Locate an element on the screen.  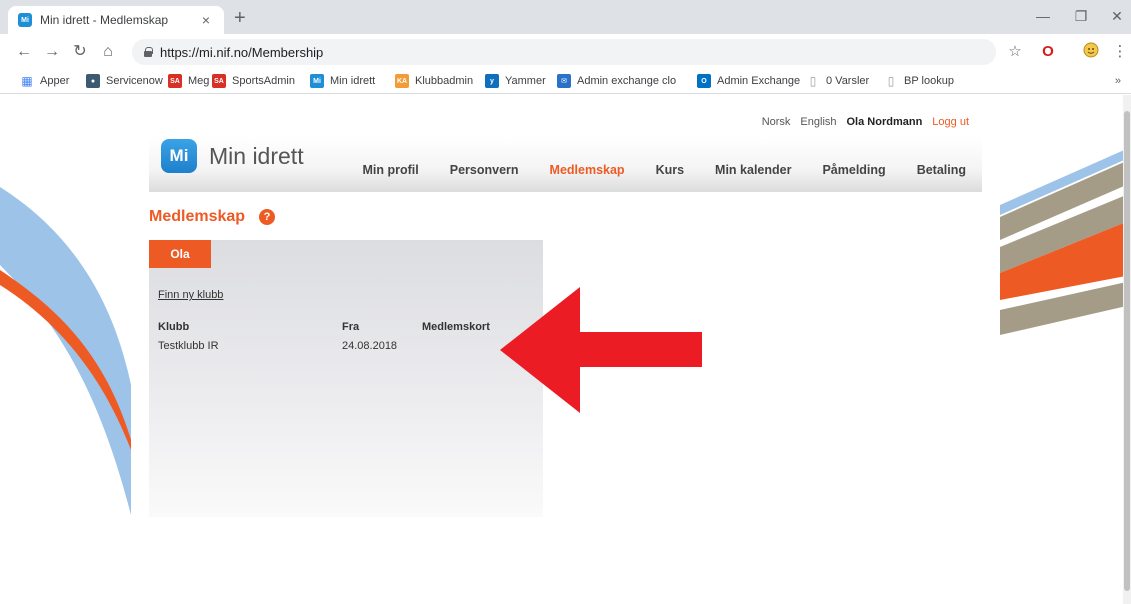
lang-norsk-link: Norsk is located at coordinates (776, 122).